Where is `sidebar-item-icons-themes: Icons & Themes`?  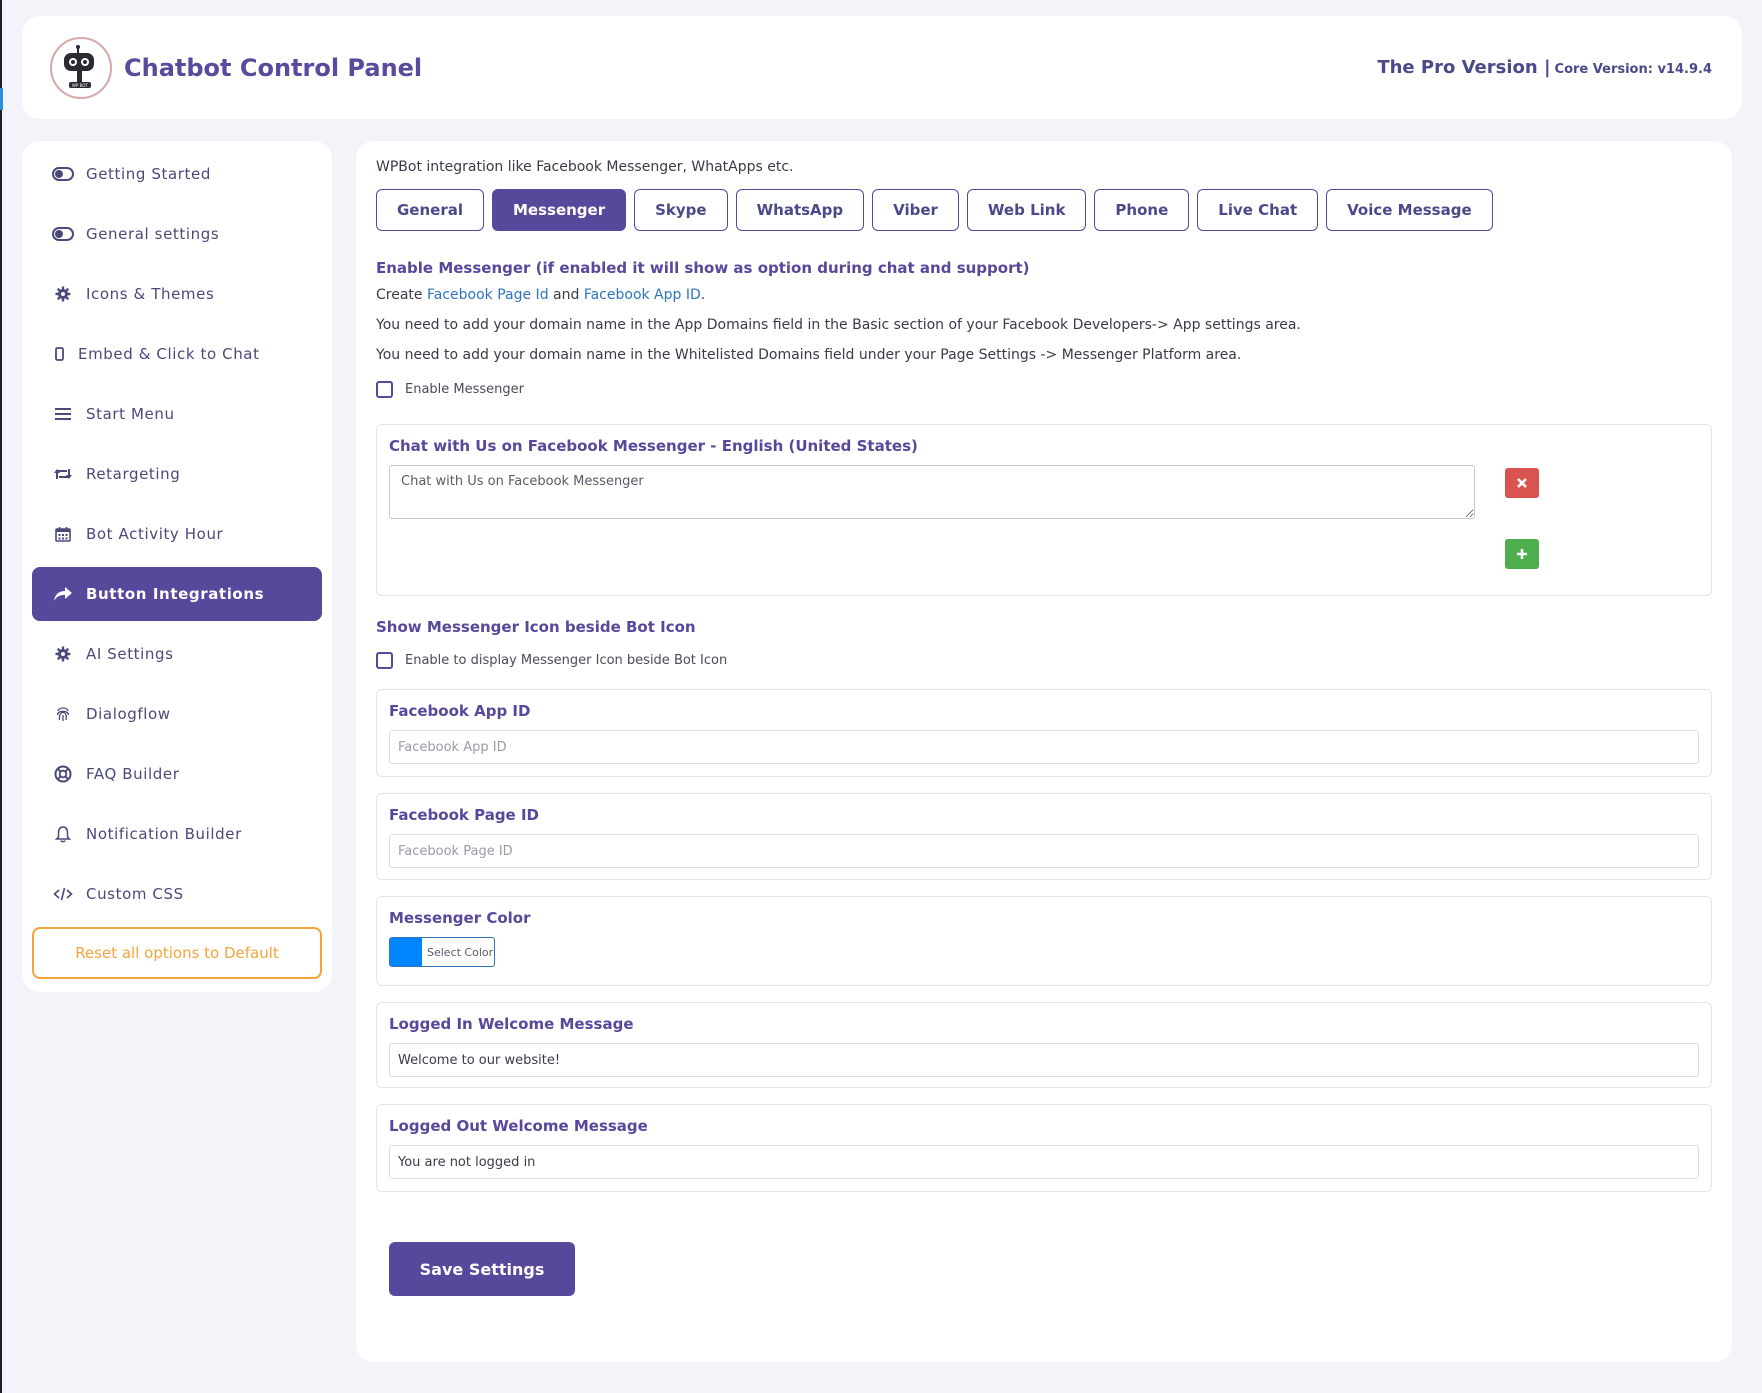 sidebar-item-icons-themes: Icons & Themes is located at coordinates (177, 294).